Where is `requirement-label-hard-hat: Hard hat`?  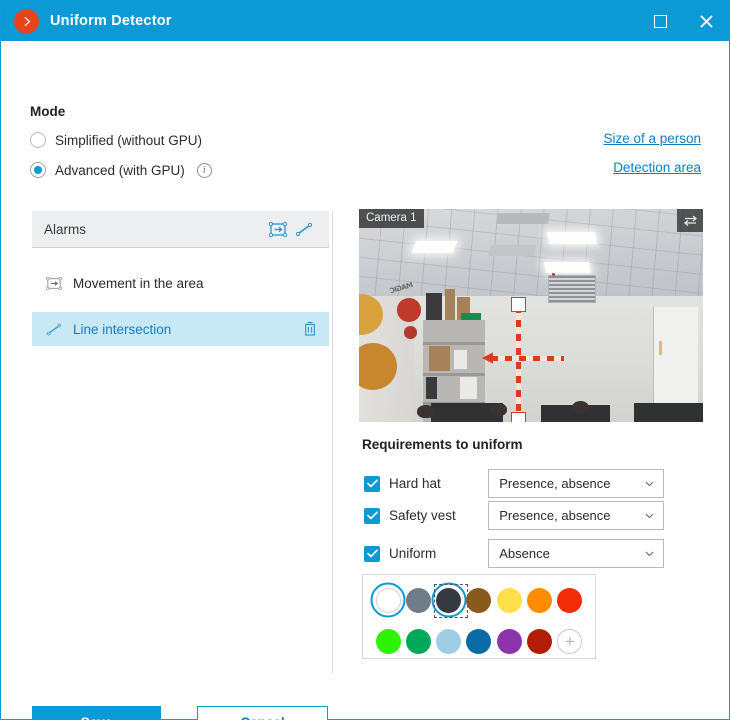
requirement-label-hard-hat: Hard hat is located at coordinates (415, 483).